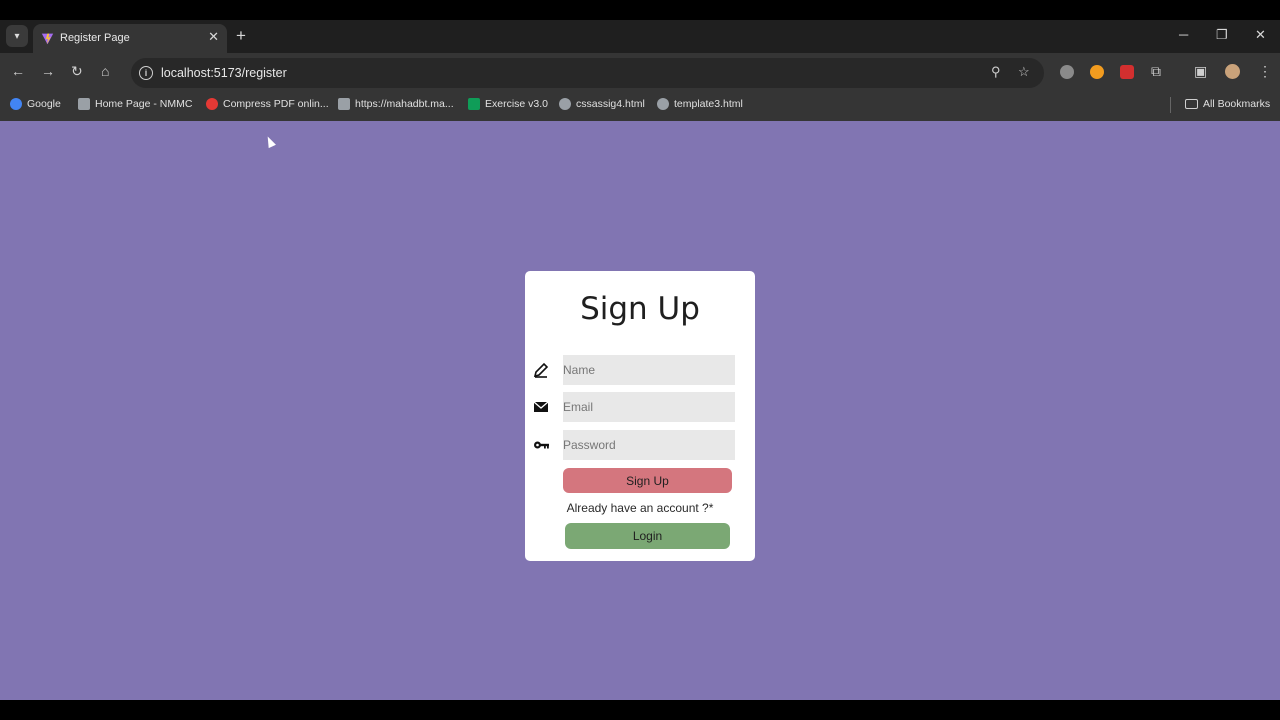  What do you see at coordinates (1024, 72) in the screenshot?
I see `bookmark-star-icon: ☆` at bounding box center [1024, 72].